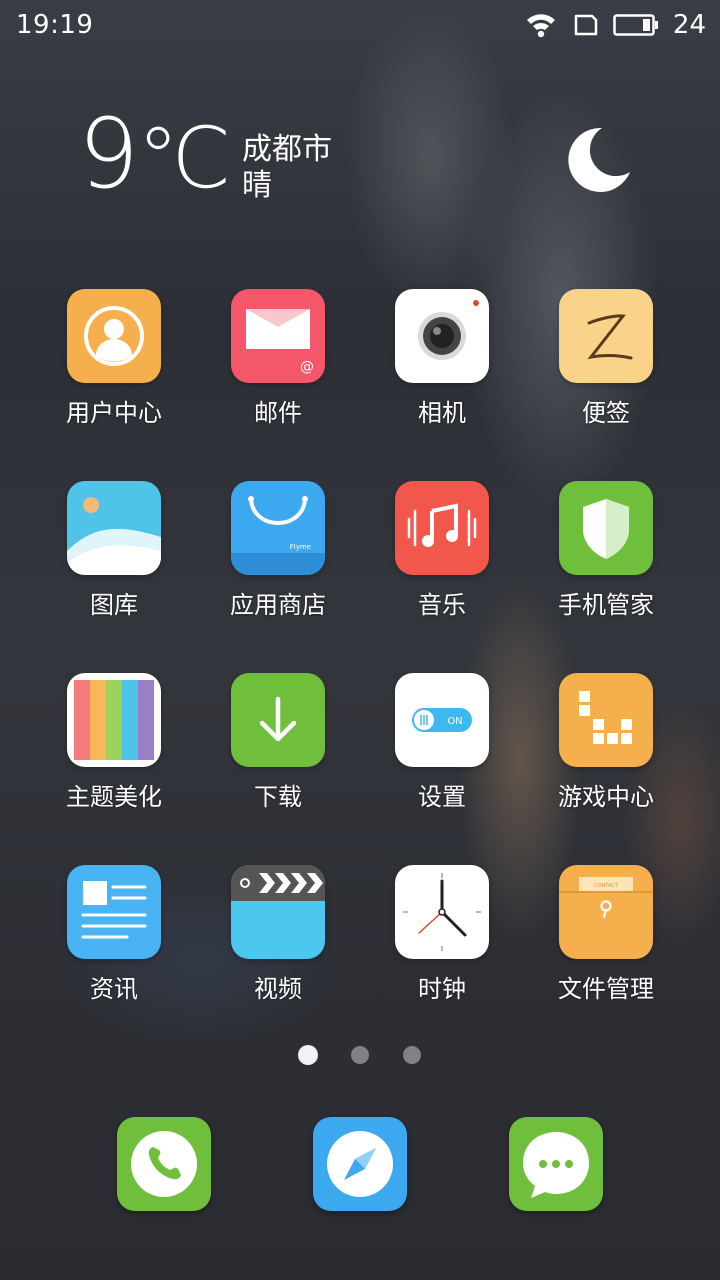 The image size is (720, 1280). I want to click on app-label: 相机, so click(442, 413).